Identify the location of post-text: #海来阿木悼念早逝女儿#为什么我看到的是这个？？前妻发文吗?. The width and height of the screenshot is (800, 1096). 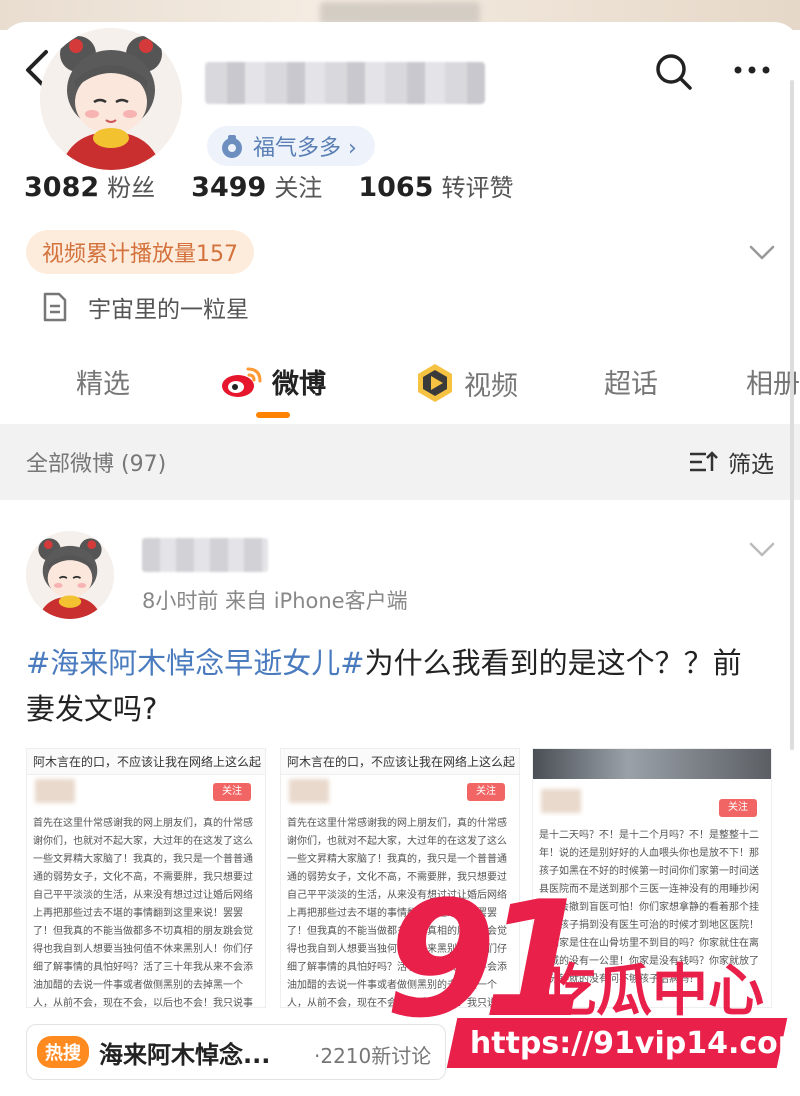
(396, 686).